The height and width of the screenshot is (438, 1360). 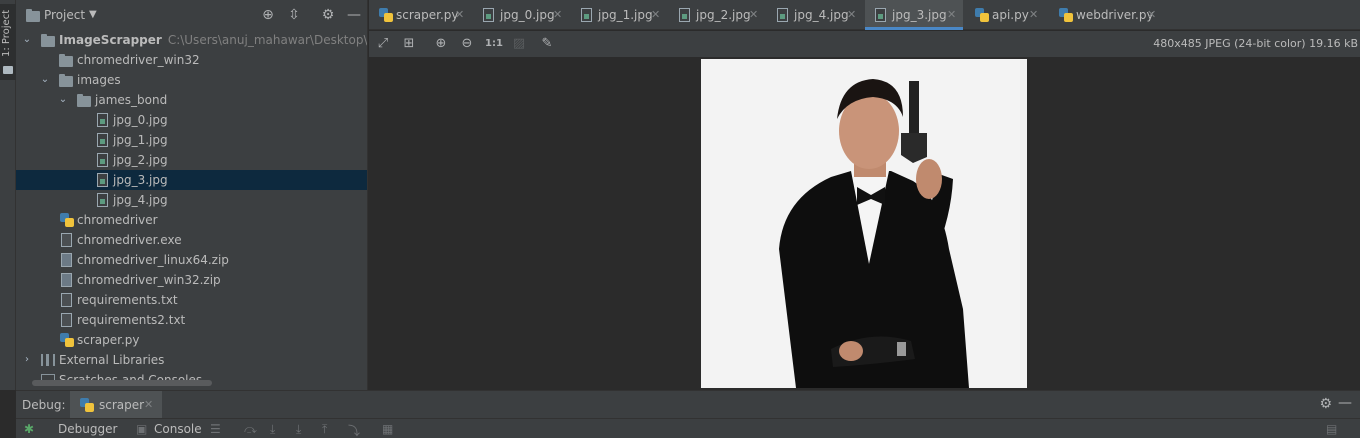 I want to click on tab-webdriver-py: webdriver.py ✕, so click(x=1105, y=15).